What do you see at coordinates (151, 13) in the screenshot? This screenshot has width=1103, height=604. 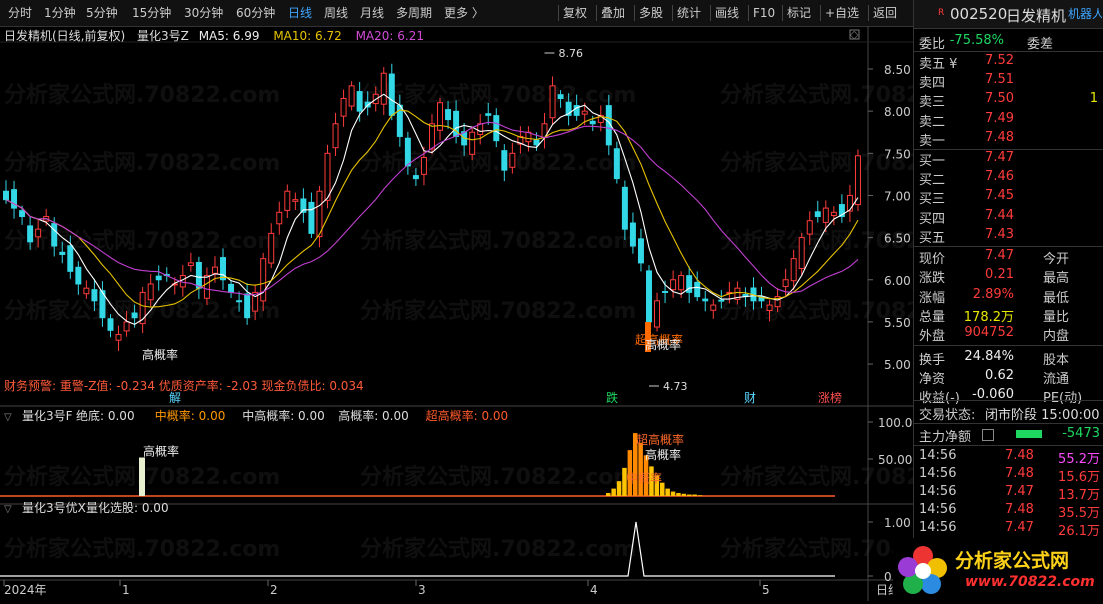 I see `period-tab-3: 15分钟` at bounding box center [151, 13].